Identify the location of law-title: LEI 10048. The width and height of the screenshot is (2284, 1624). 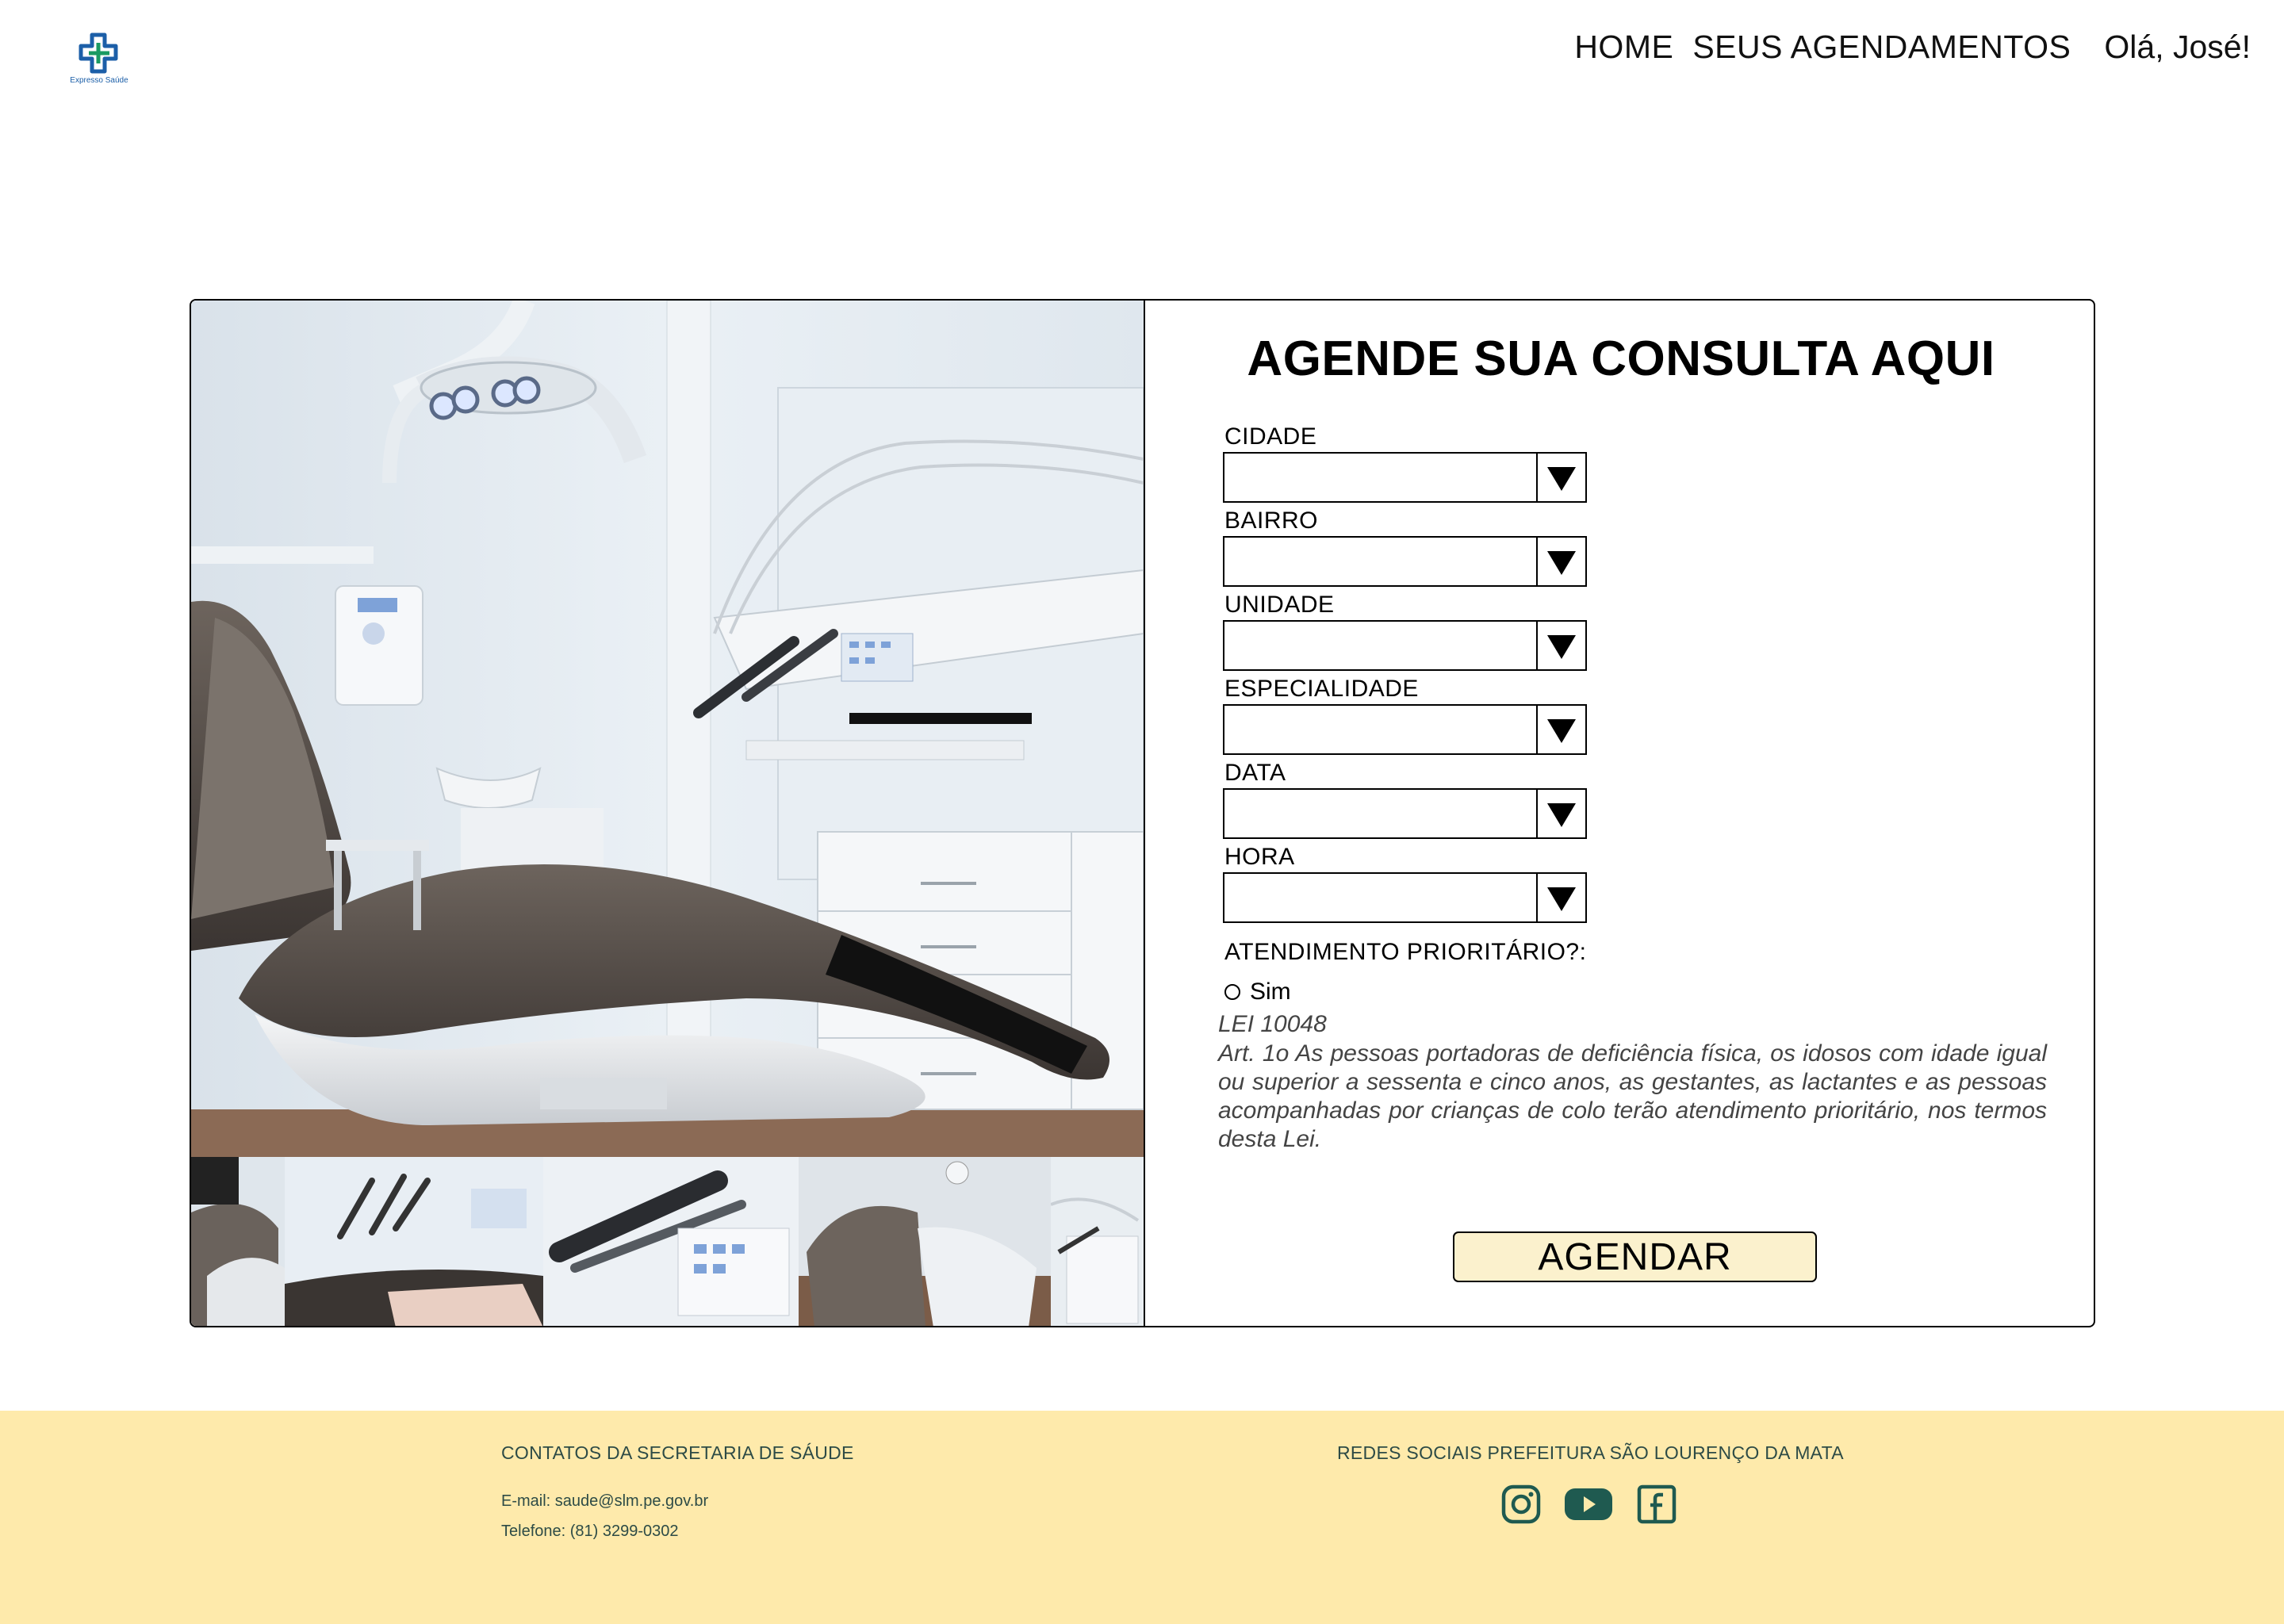
(1272, 1024).